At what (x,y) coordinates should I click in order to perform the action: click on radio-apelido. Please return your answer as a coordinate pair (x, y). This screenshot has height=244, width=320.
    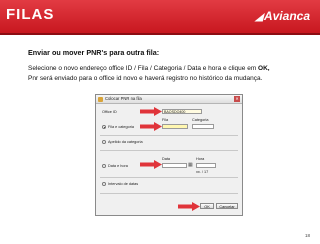
    Looking at the image, I should click on (104, 142).